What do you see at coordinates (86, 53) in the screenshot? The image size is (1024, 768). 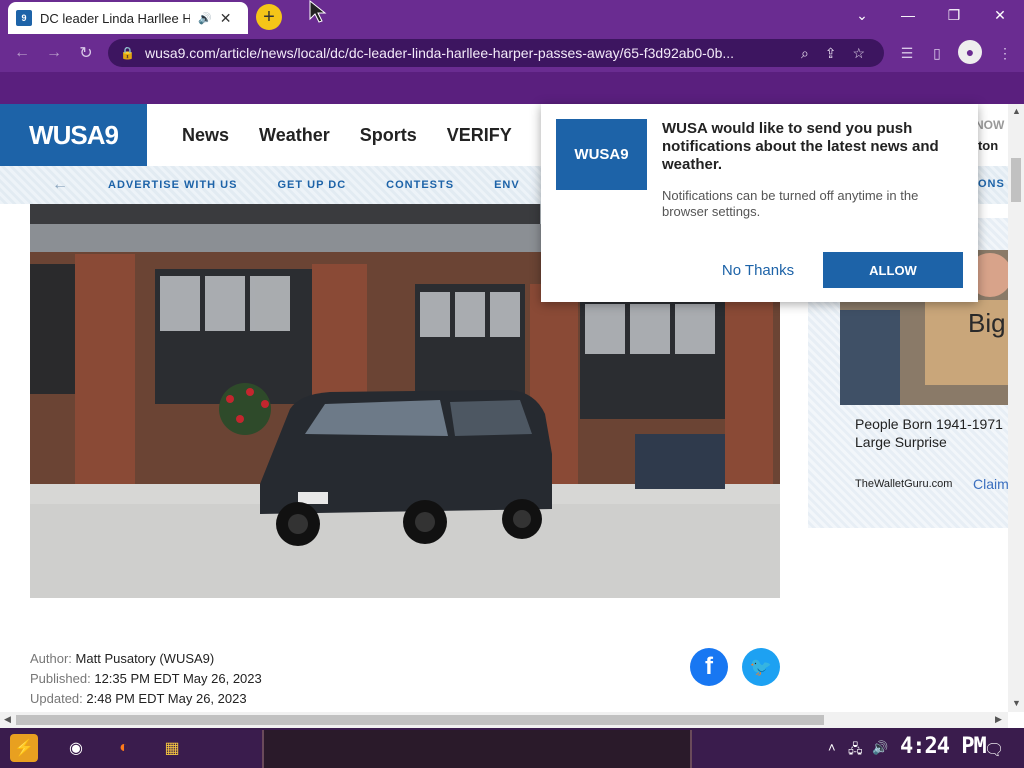 I see `reload-icon: ↻` at bounding box center [86, 53].